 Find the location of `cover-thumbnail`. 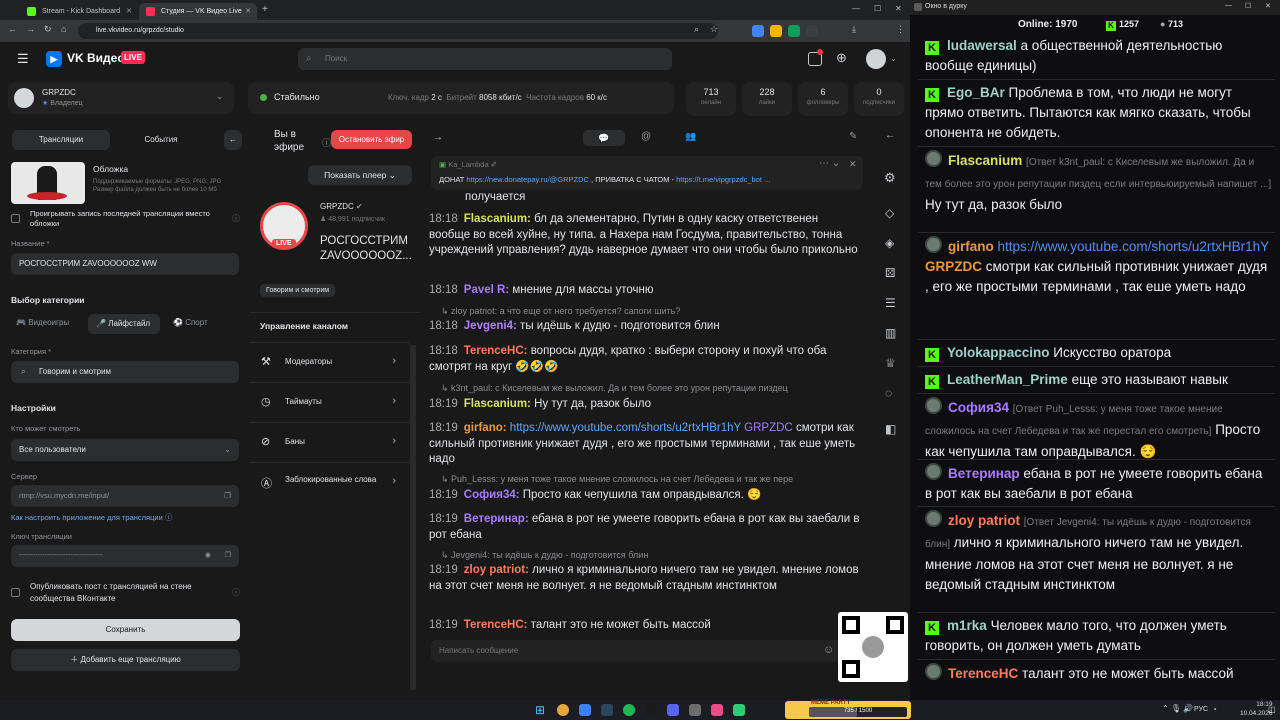

cover-thumbnail is located at coordinates (48, 183).